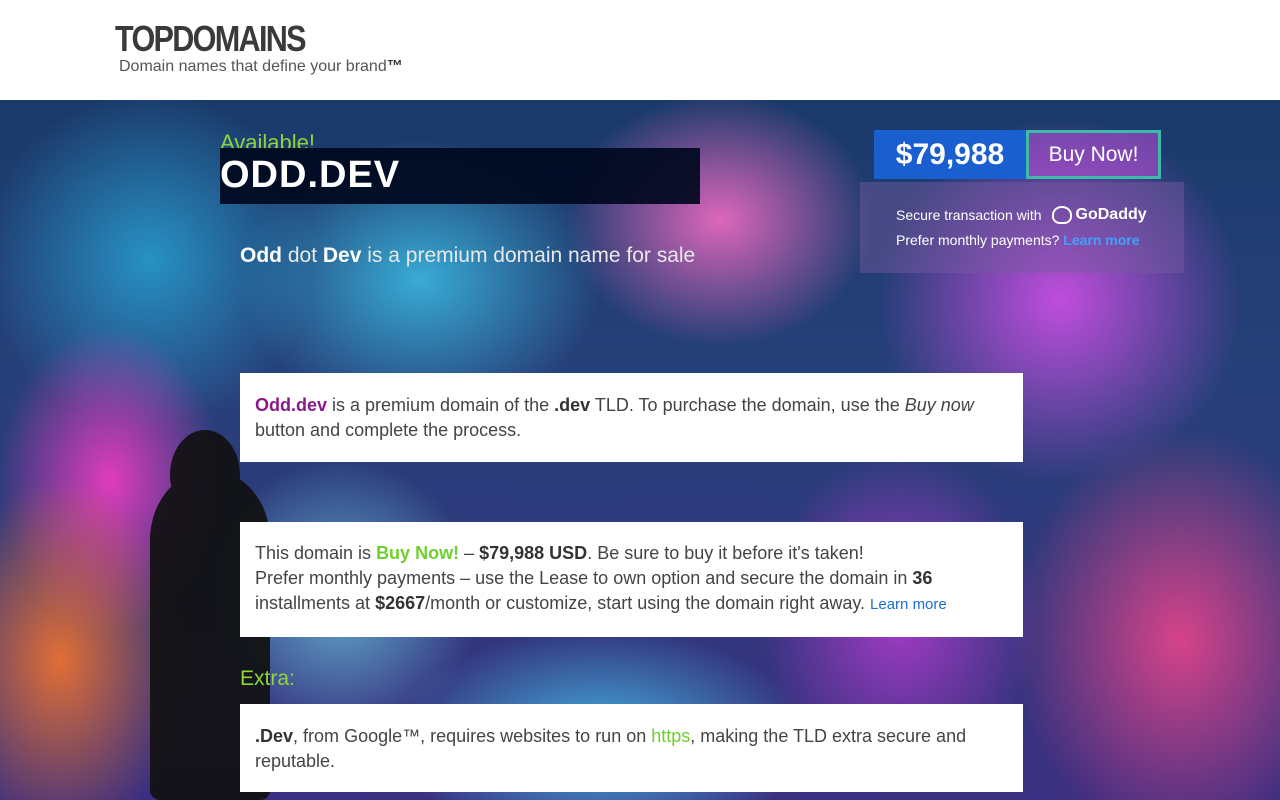  Describe the element at coordinates (316, 736) in the screenshot. I see `extra-text1: , from` at that location.